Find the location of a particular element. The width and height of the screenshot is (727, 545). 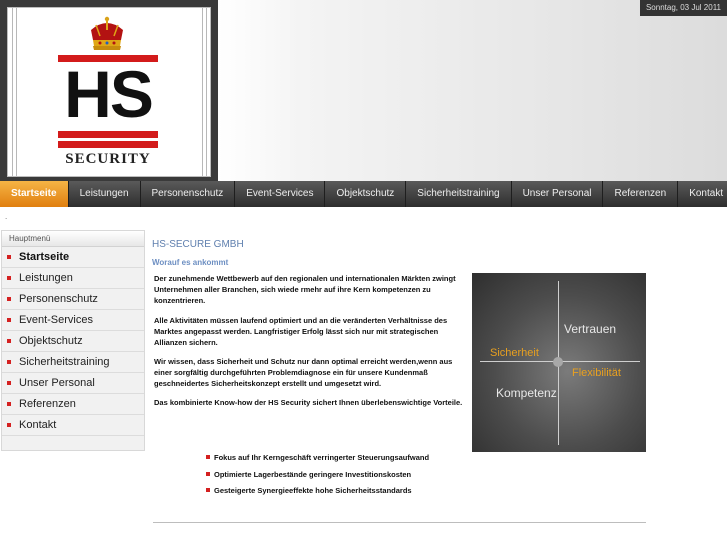

sidebar-title: Hauptmenü is located at coordinates (73, 239).